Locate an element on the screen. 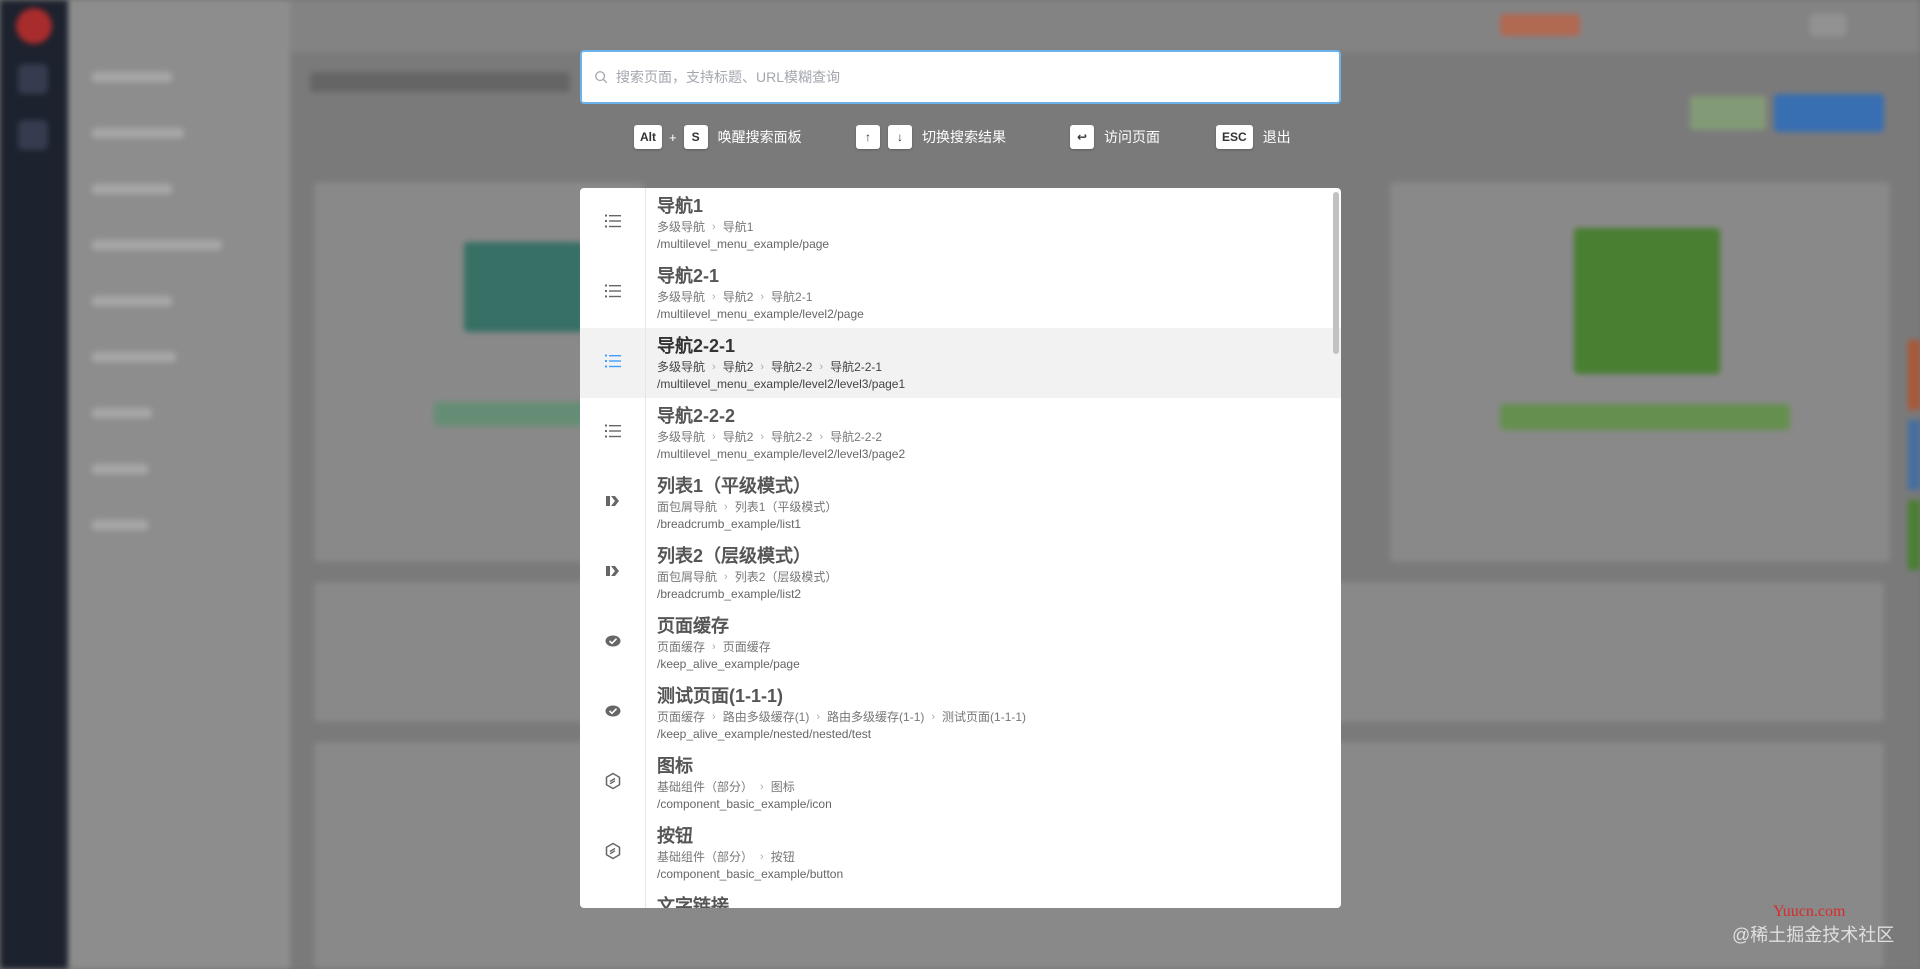  breadcrumb-item: 列表1（平级模式） is located at coordinates (786, 507).